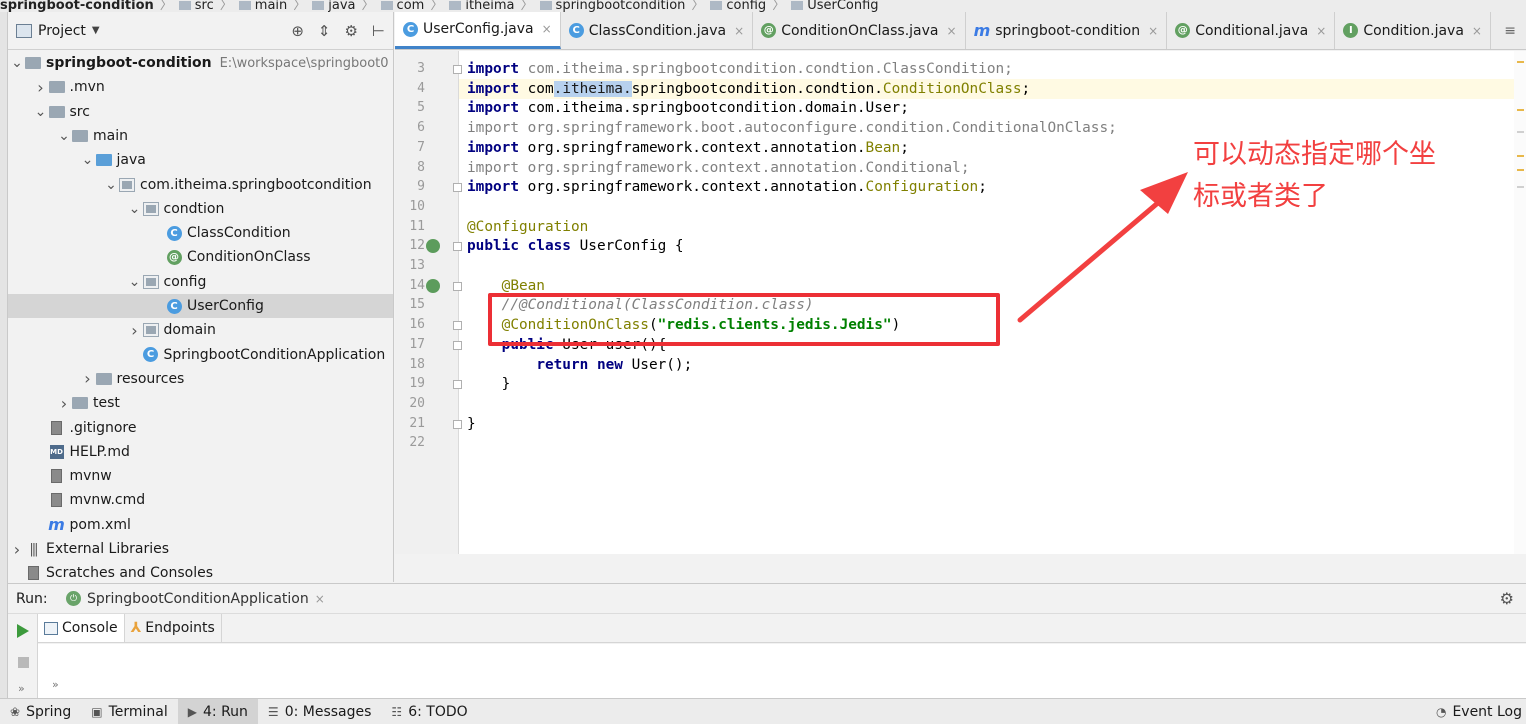 The image size is (1526, 724). What do you see at coordinates (200, 160) in the screenshot?
I see `tree-item: ⌄ java` at bounding box center [200, 160].